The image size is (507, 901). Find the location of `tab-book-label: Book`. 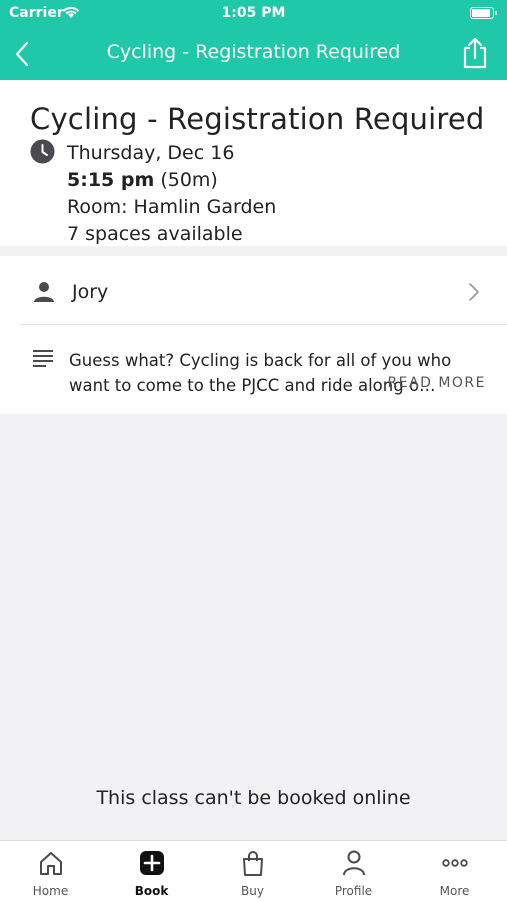

tab-book-label: Book is located at coordinates (151, 891).